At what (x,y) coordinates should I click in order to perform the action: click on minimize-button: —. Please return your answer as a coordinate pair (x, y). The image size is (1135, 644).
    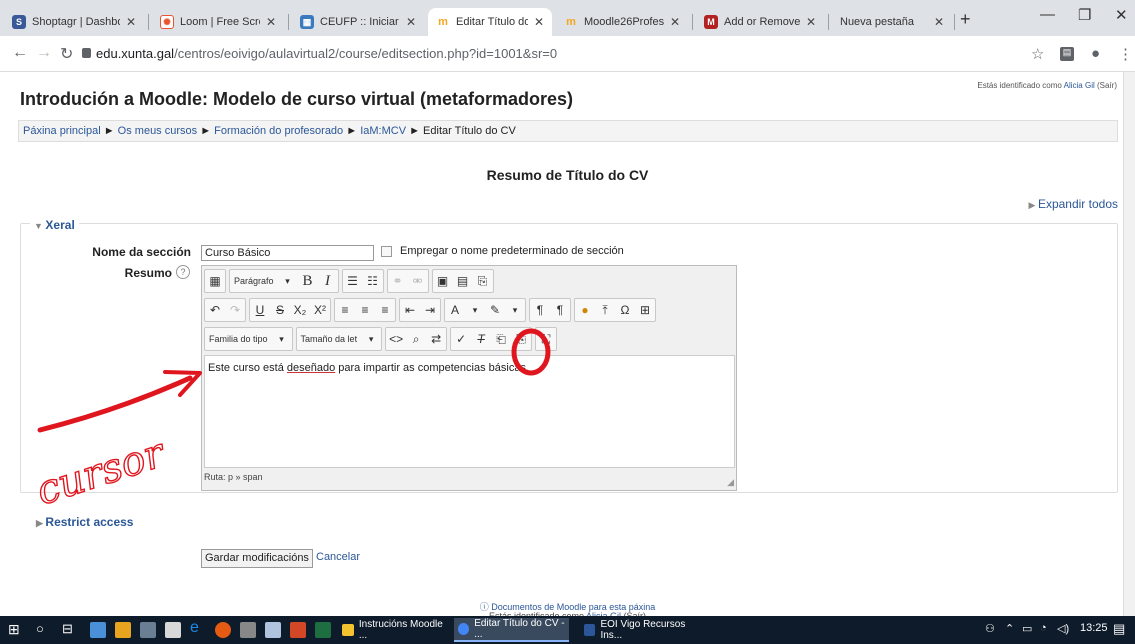
    Looking at the image, I should click on (1047, 14).